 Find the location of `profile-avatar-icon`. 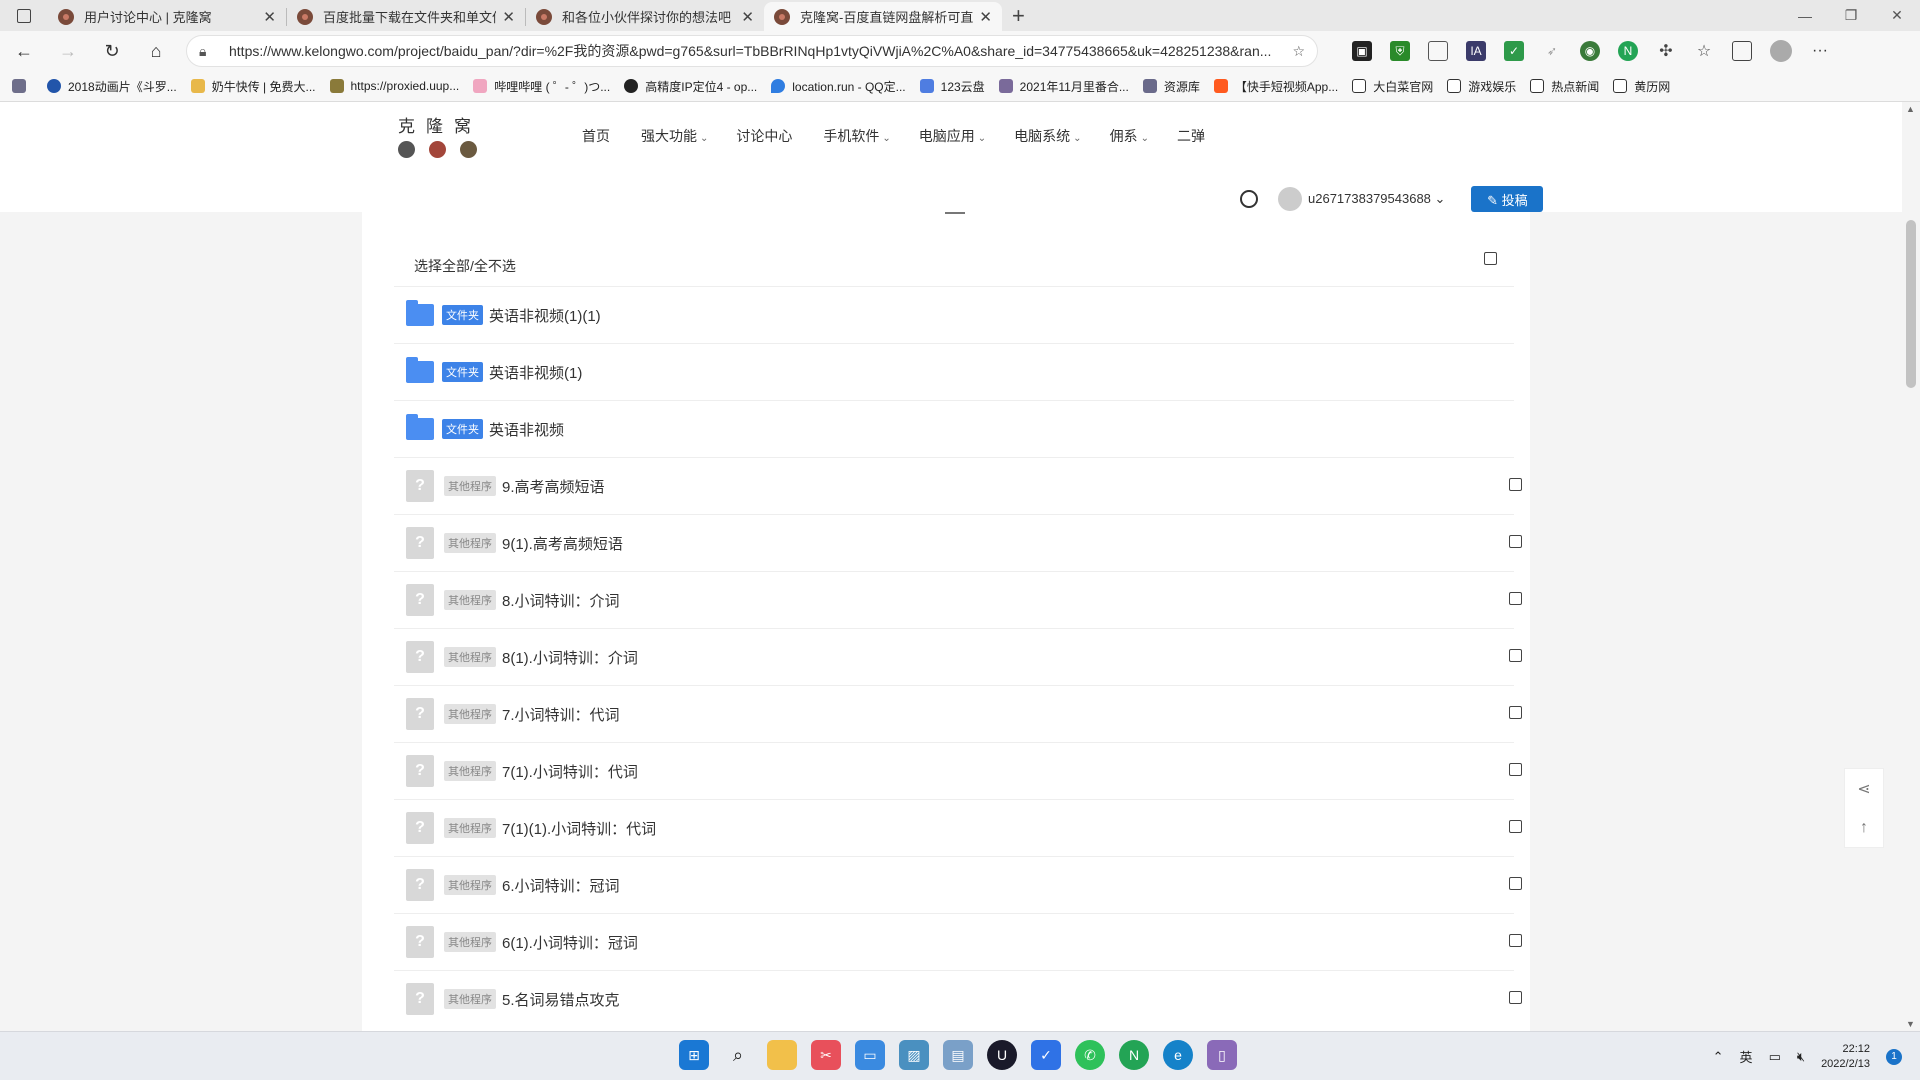

profile-avatar-icon is located at coordinates (1781, 51).